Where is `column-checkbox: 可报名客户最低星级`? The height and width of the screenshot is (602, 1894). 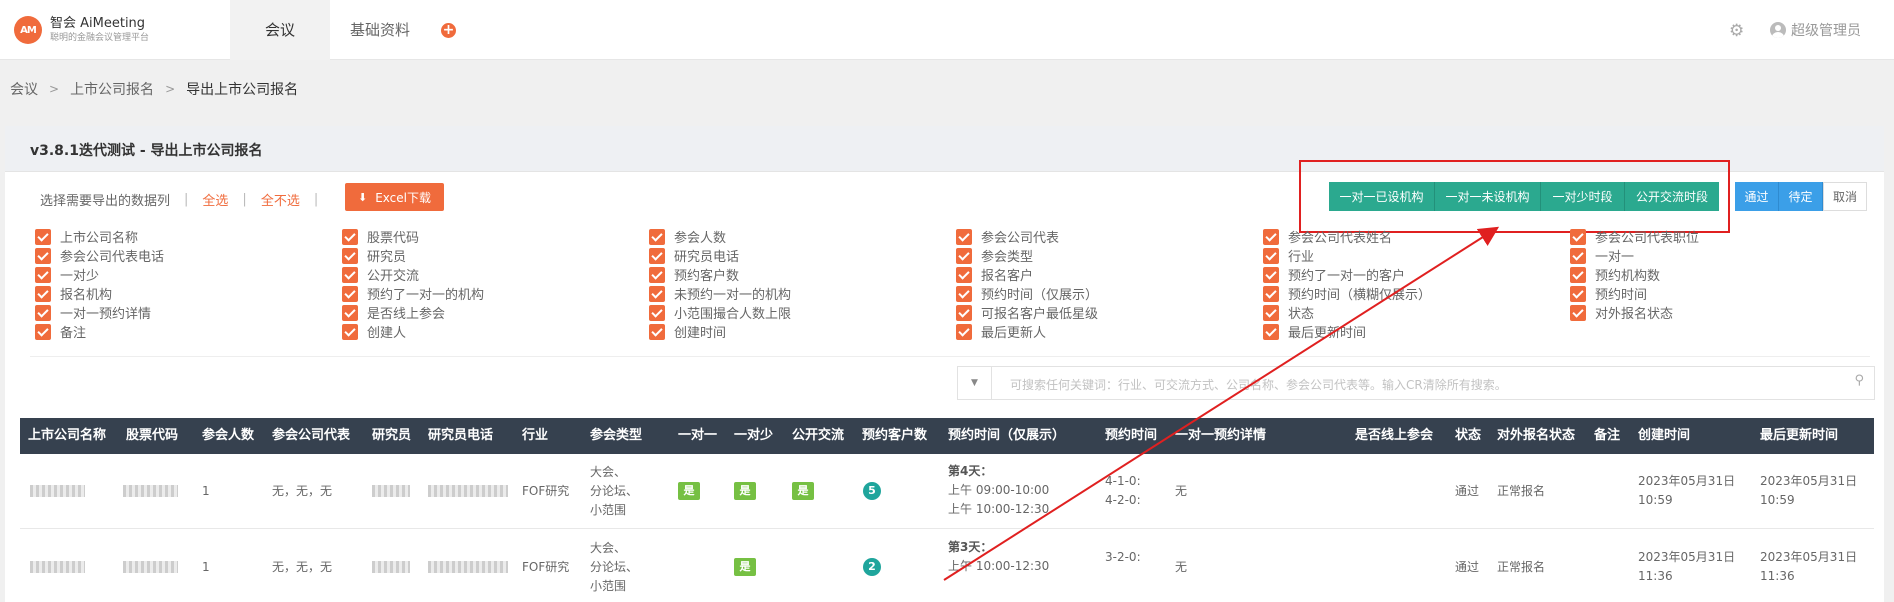
column-checkbox: 可报名客户最低星级 is located at coordinates (1027, 312).